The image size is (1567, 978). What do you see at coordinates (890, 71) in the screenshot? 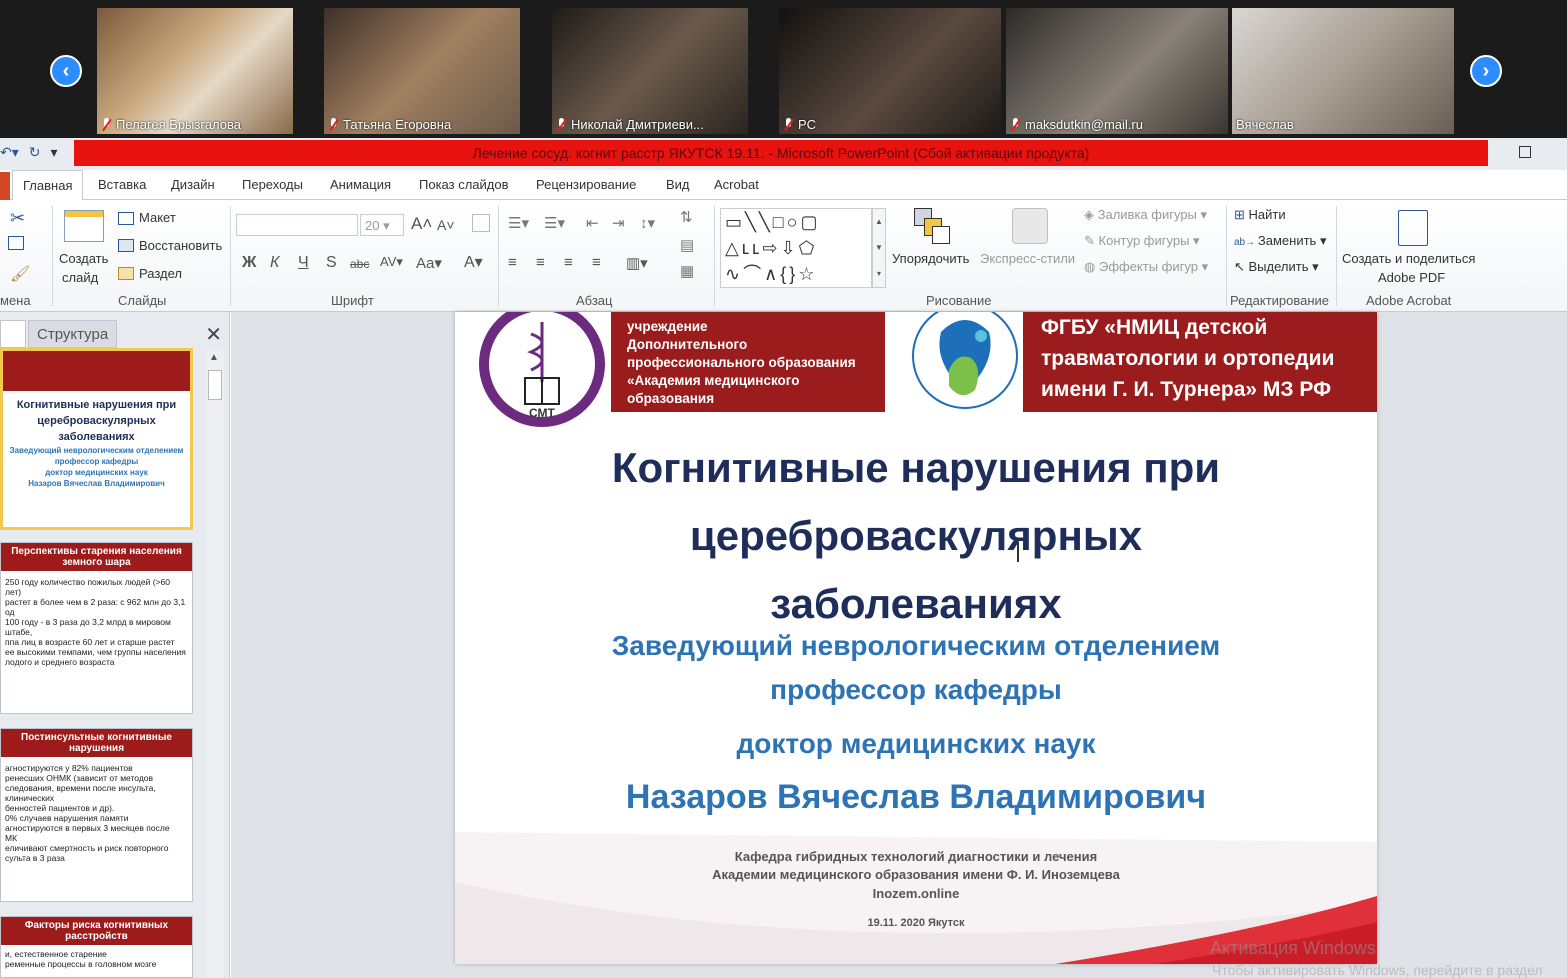
I see `participant-tile-4: PC` at bounding box center [890, 71].